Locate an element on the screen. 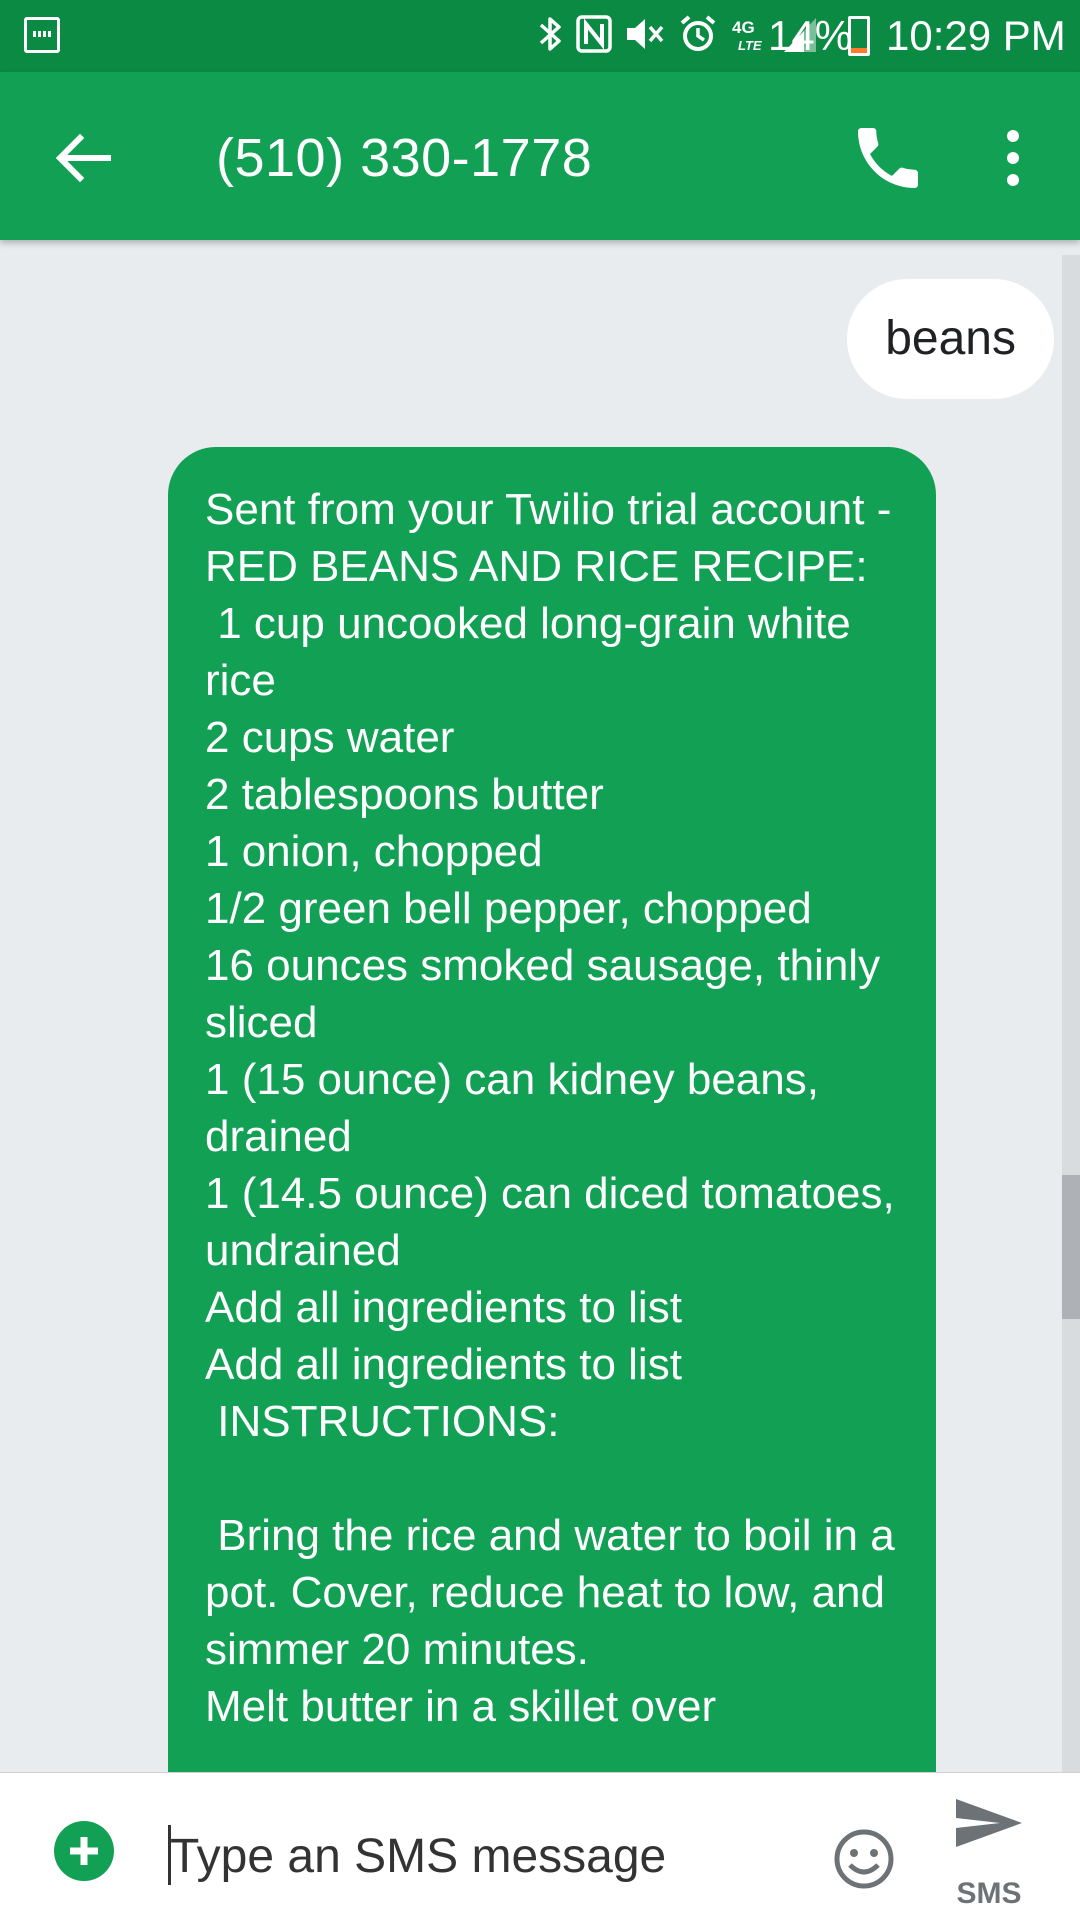 Image resolution: width=1080 pixels, height=1921 pixels. emoji-icon is located at coordinates (864, 1859).